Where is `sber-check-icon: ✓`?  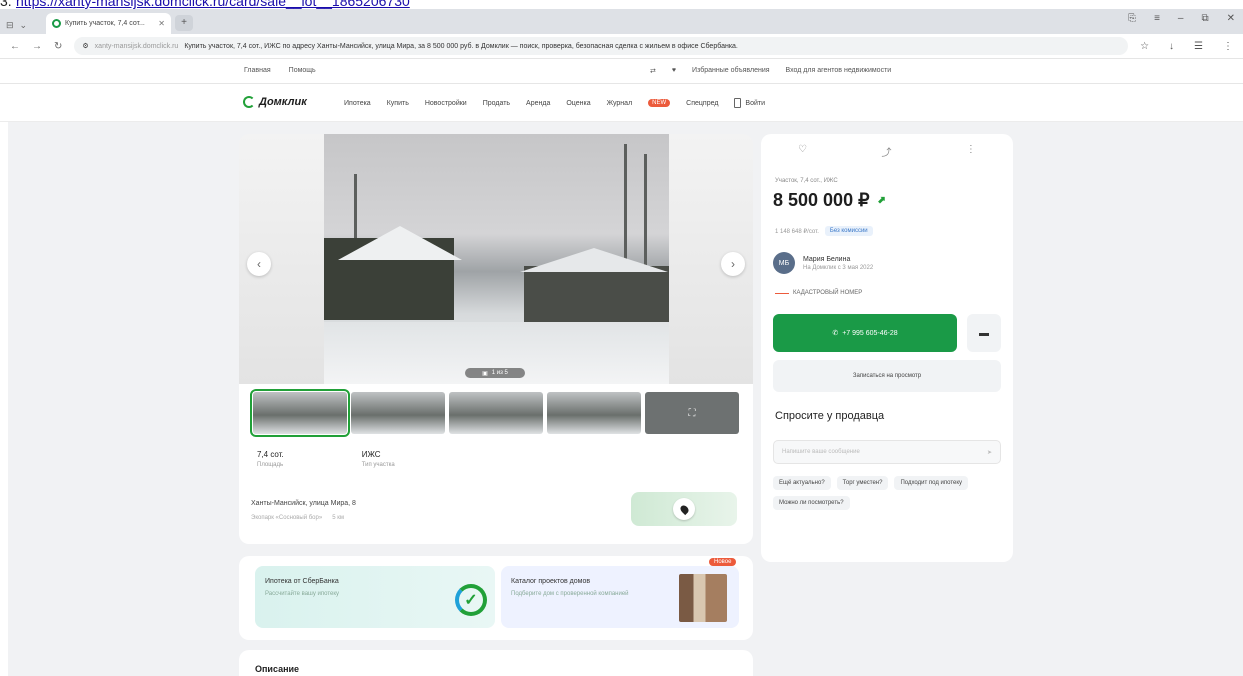 sber-check-icon: ✓ is located at coordinates (471, 600).